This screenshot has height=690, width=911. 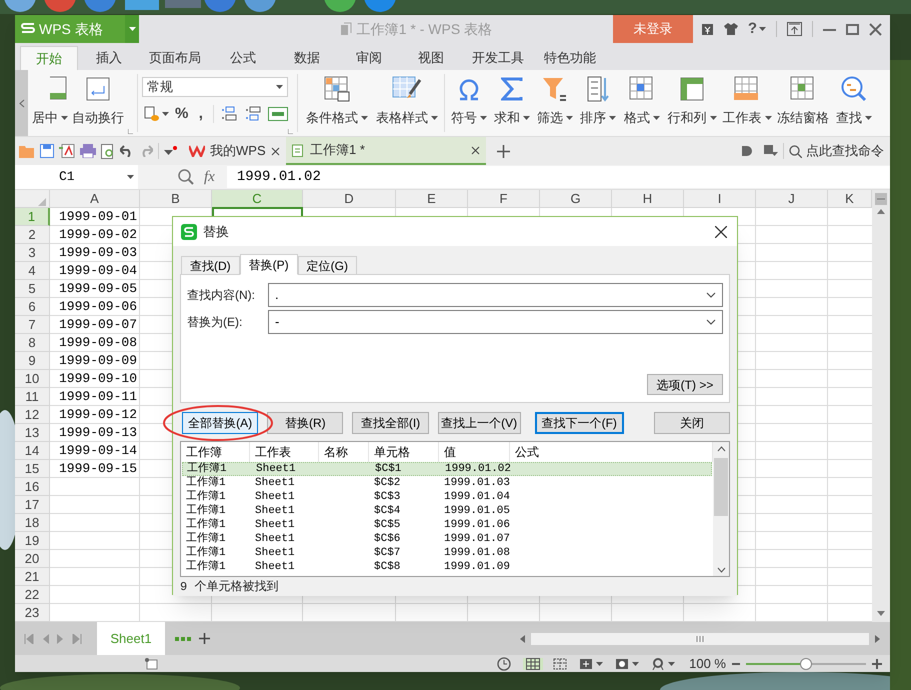 What do you see at coordinates (253, 114) in the screenshot?
I see `decrease-decimal-icon` at bounding box center [253, 114].